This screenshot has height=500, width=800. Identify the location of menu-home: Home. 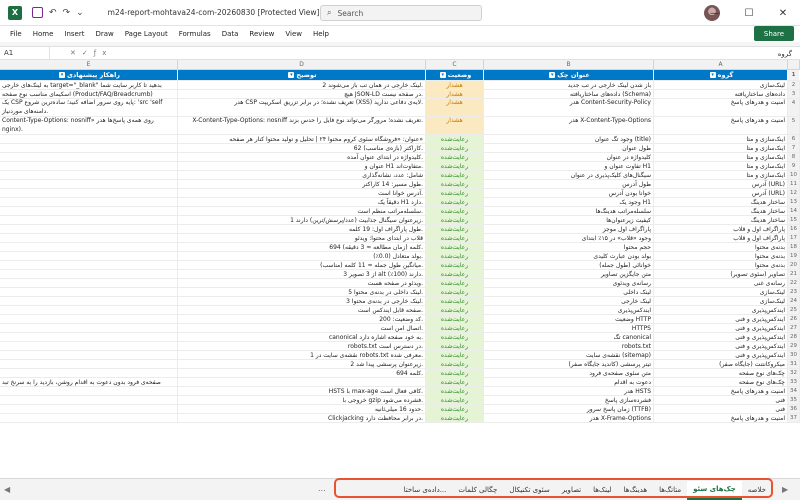
(43, 34).